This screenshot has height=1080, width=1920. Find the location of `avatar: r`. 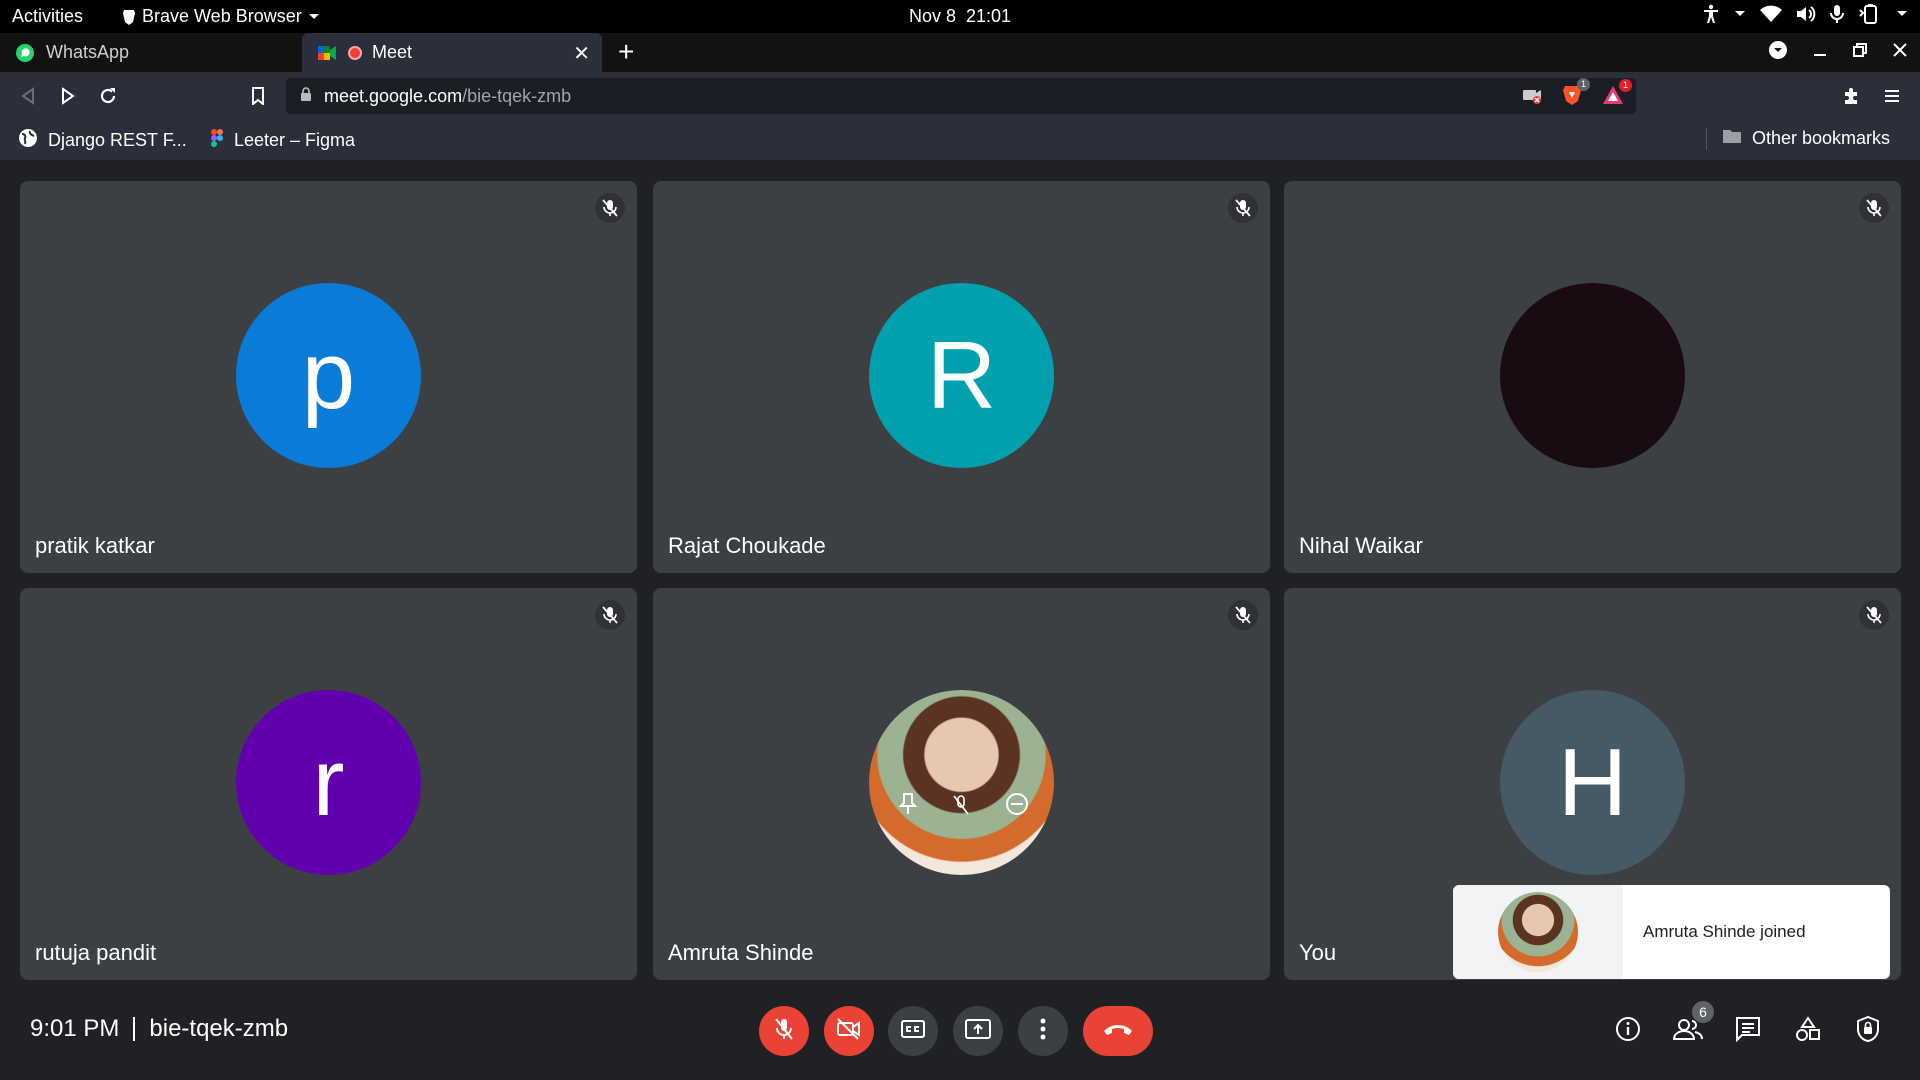

avatar: r is located at coordinates (328, 782).